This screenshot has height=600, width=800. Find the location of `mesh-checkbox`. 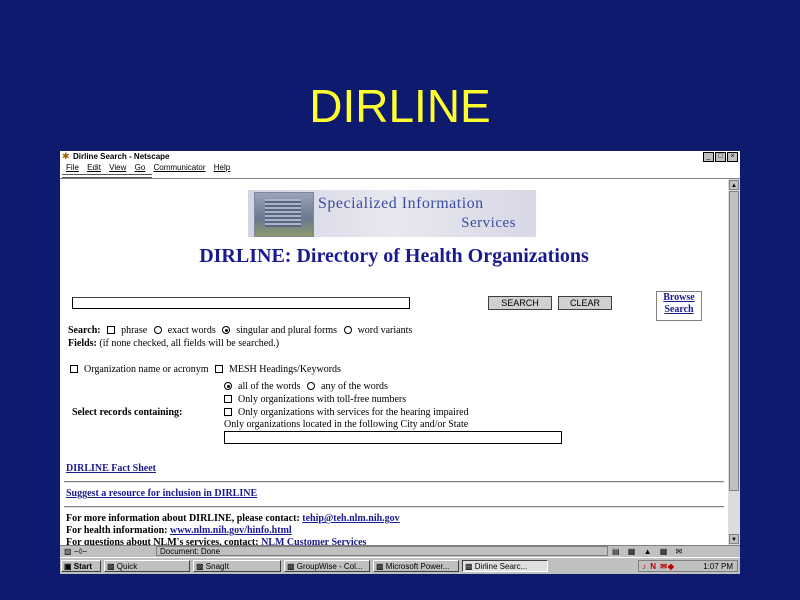

mesh-checkbox is located at coordinates (219, 369).